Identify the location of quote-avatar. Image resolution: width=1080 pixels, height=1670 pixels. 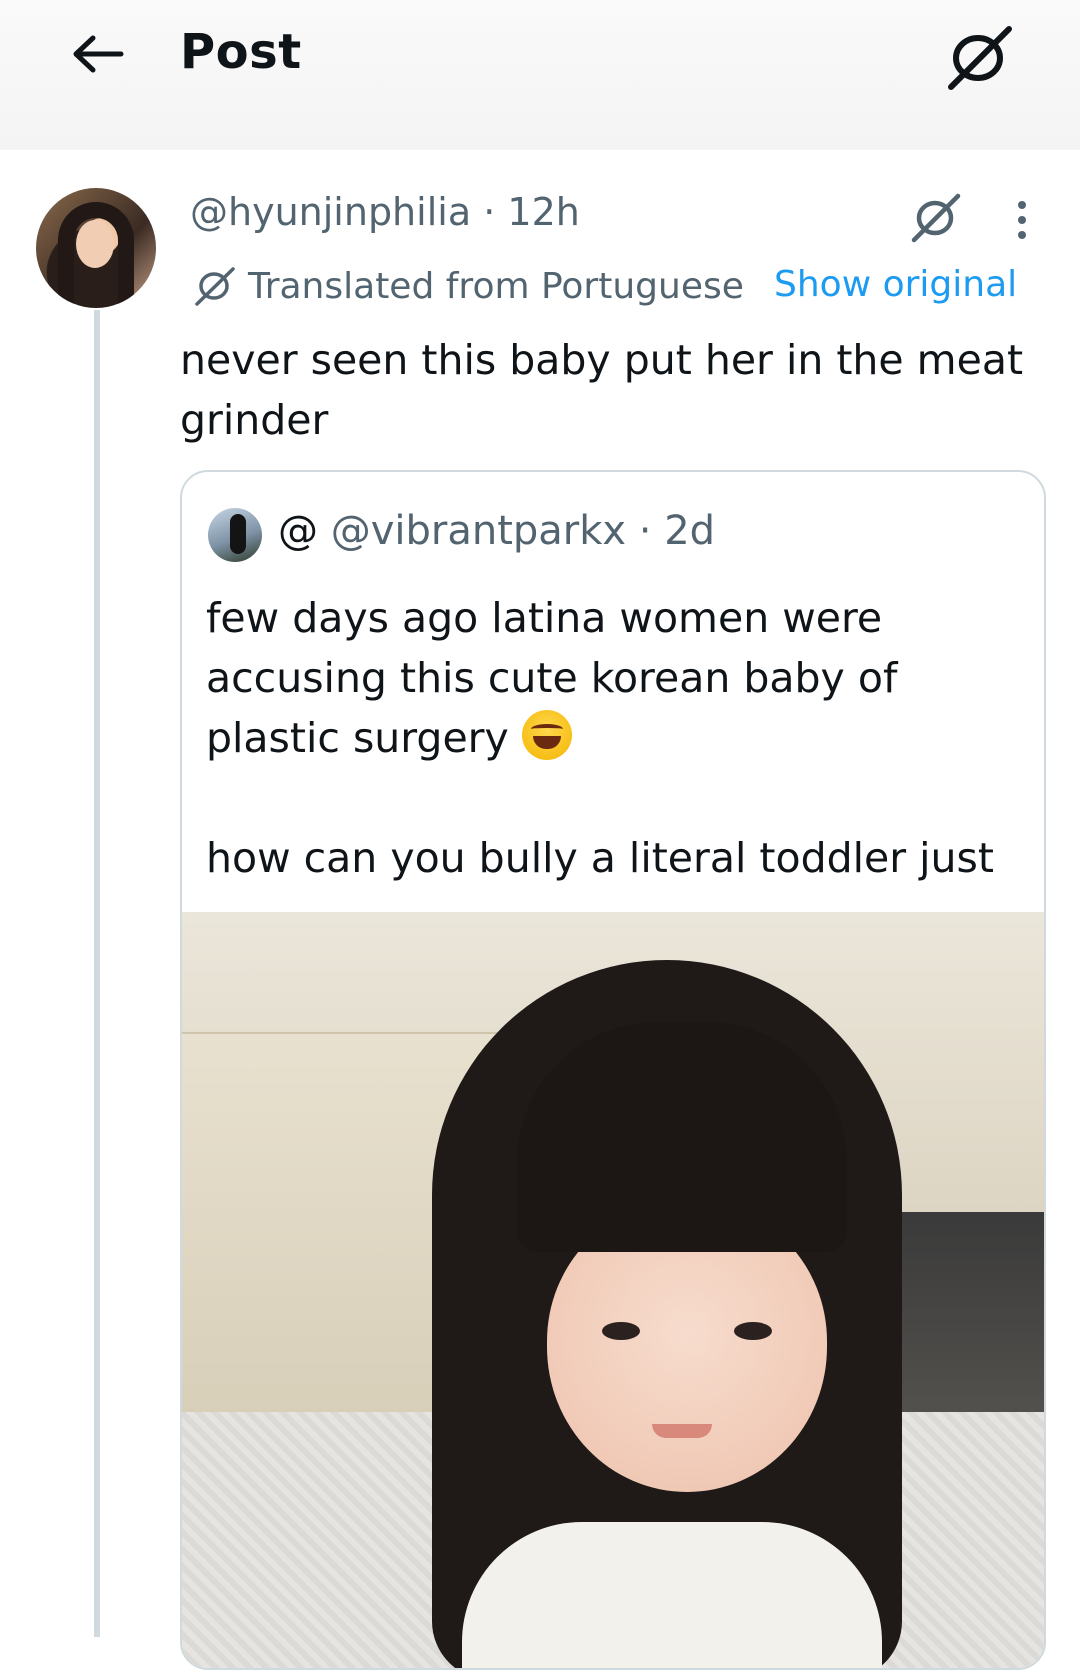
(235, 535).